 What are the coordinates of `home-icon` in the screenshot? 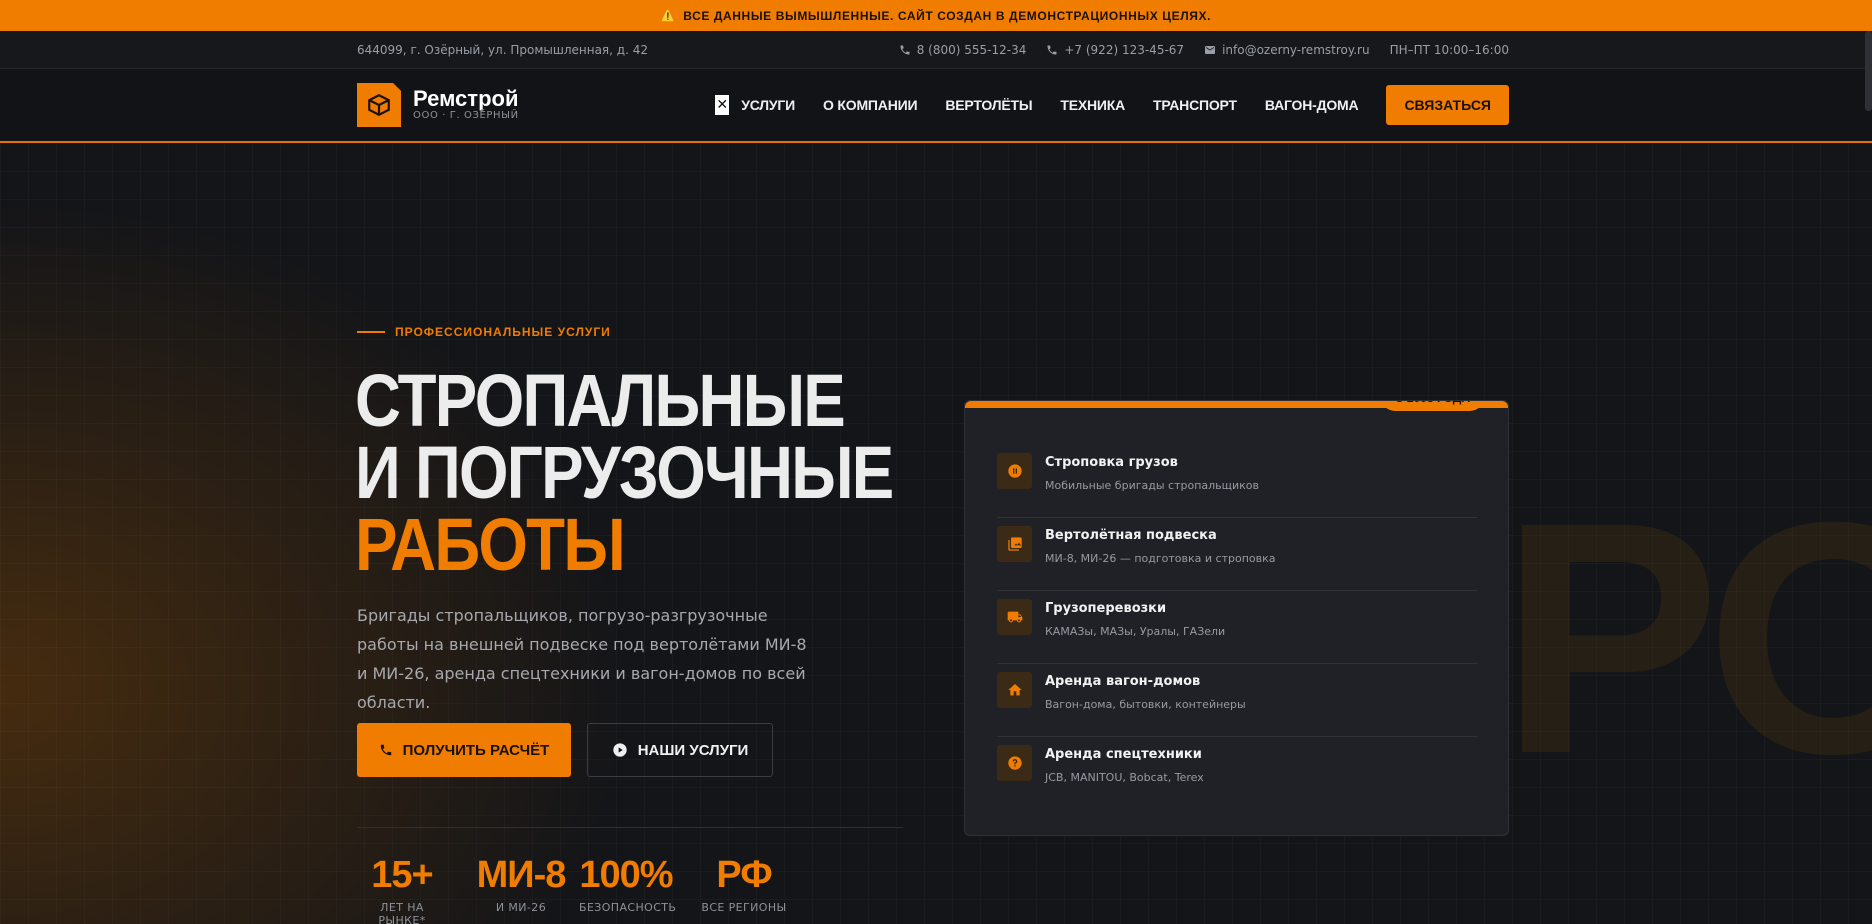 It's located at (1014, 690).